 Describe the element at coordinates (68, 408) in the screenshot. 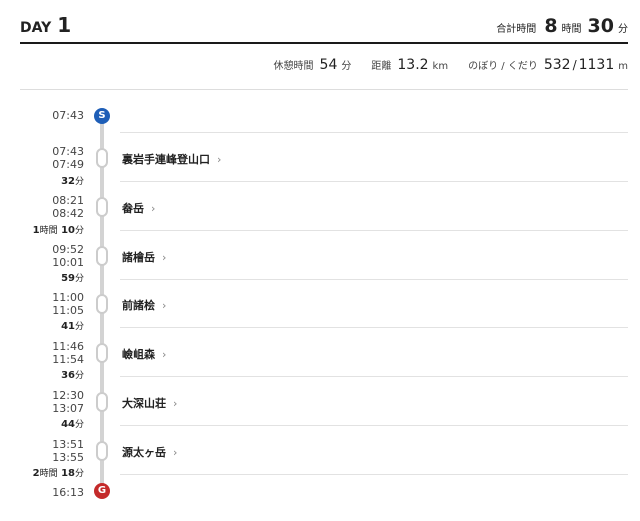

I see `spot-6-depart: 13:07` at that location.